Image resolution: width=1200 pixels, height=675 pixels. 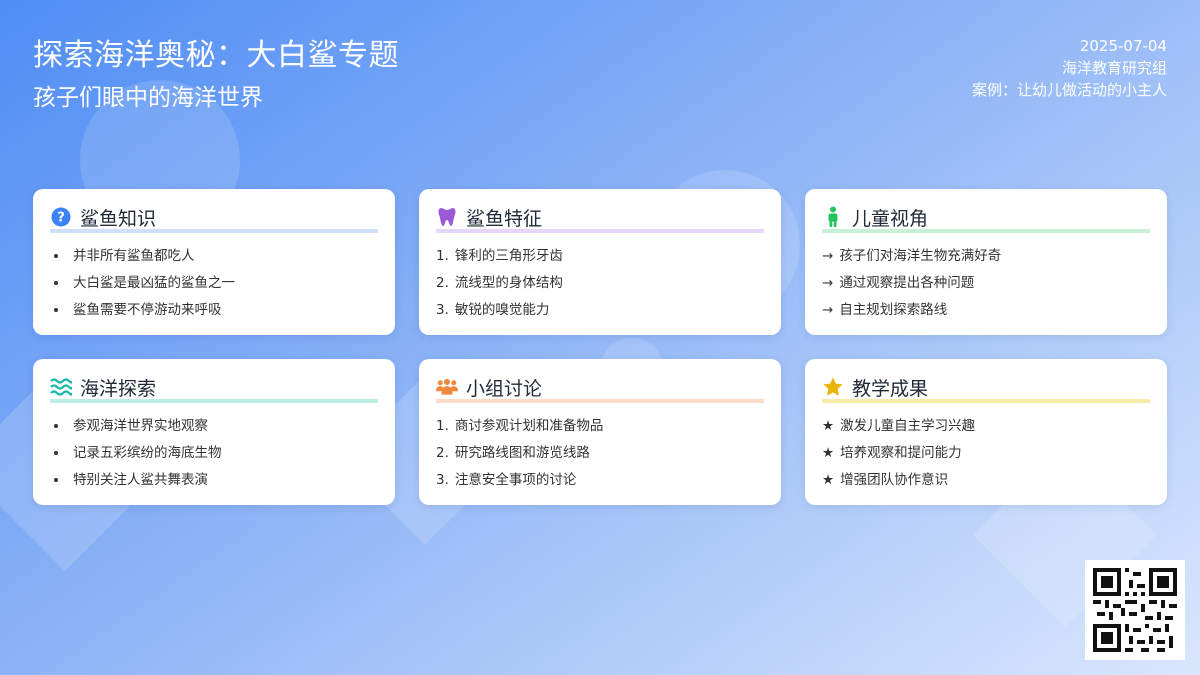 What do you see at coordinates (502, 310) in the screenshot?
I see `list-item-text: 敏锐的嗅觉能力` at bounding box center [502, 310].